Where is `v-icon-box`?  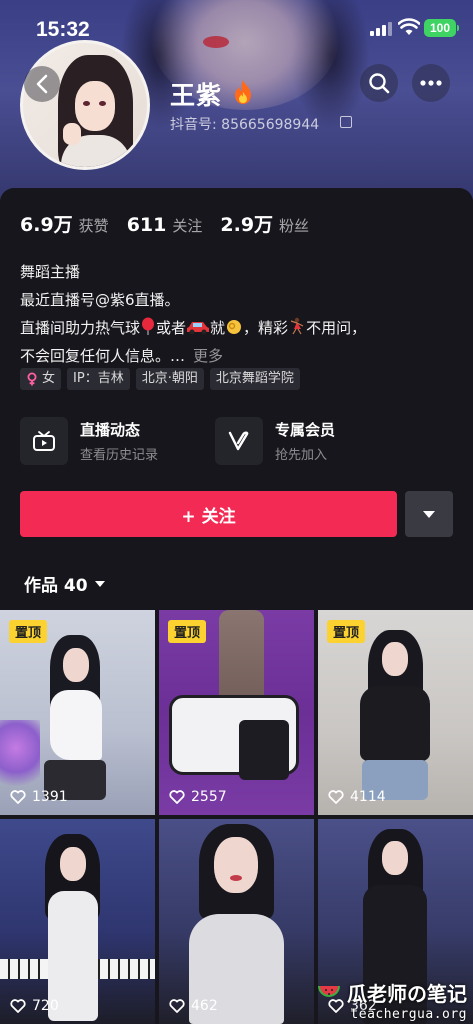
v-icon-box is located at coordinates (239, 441).